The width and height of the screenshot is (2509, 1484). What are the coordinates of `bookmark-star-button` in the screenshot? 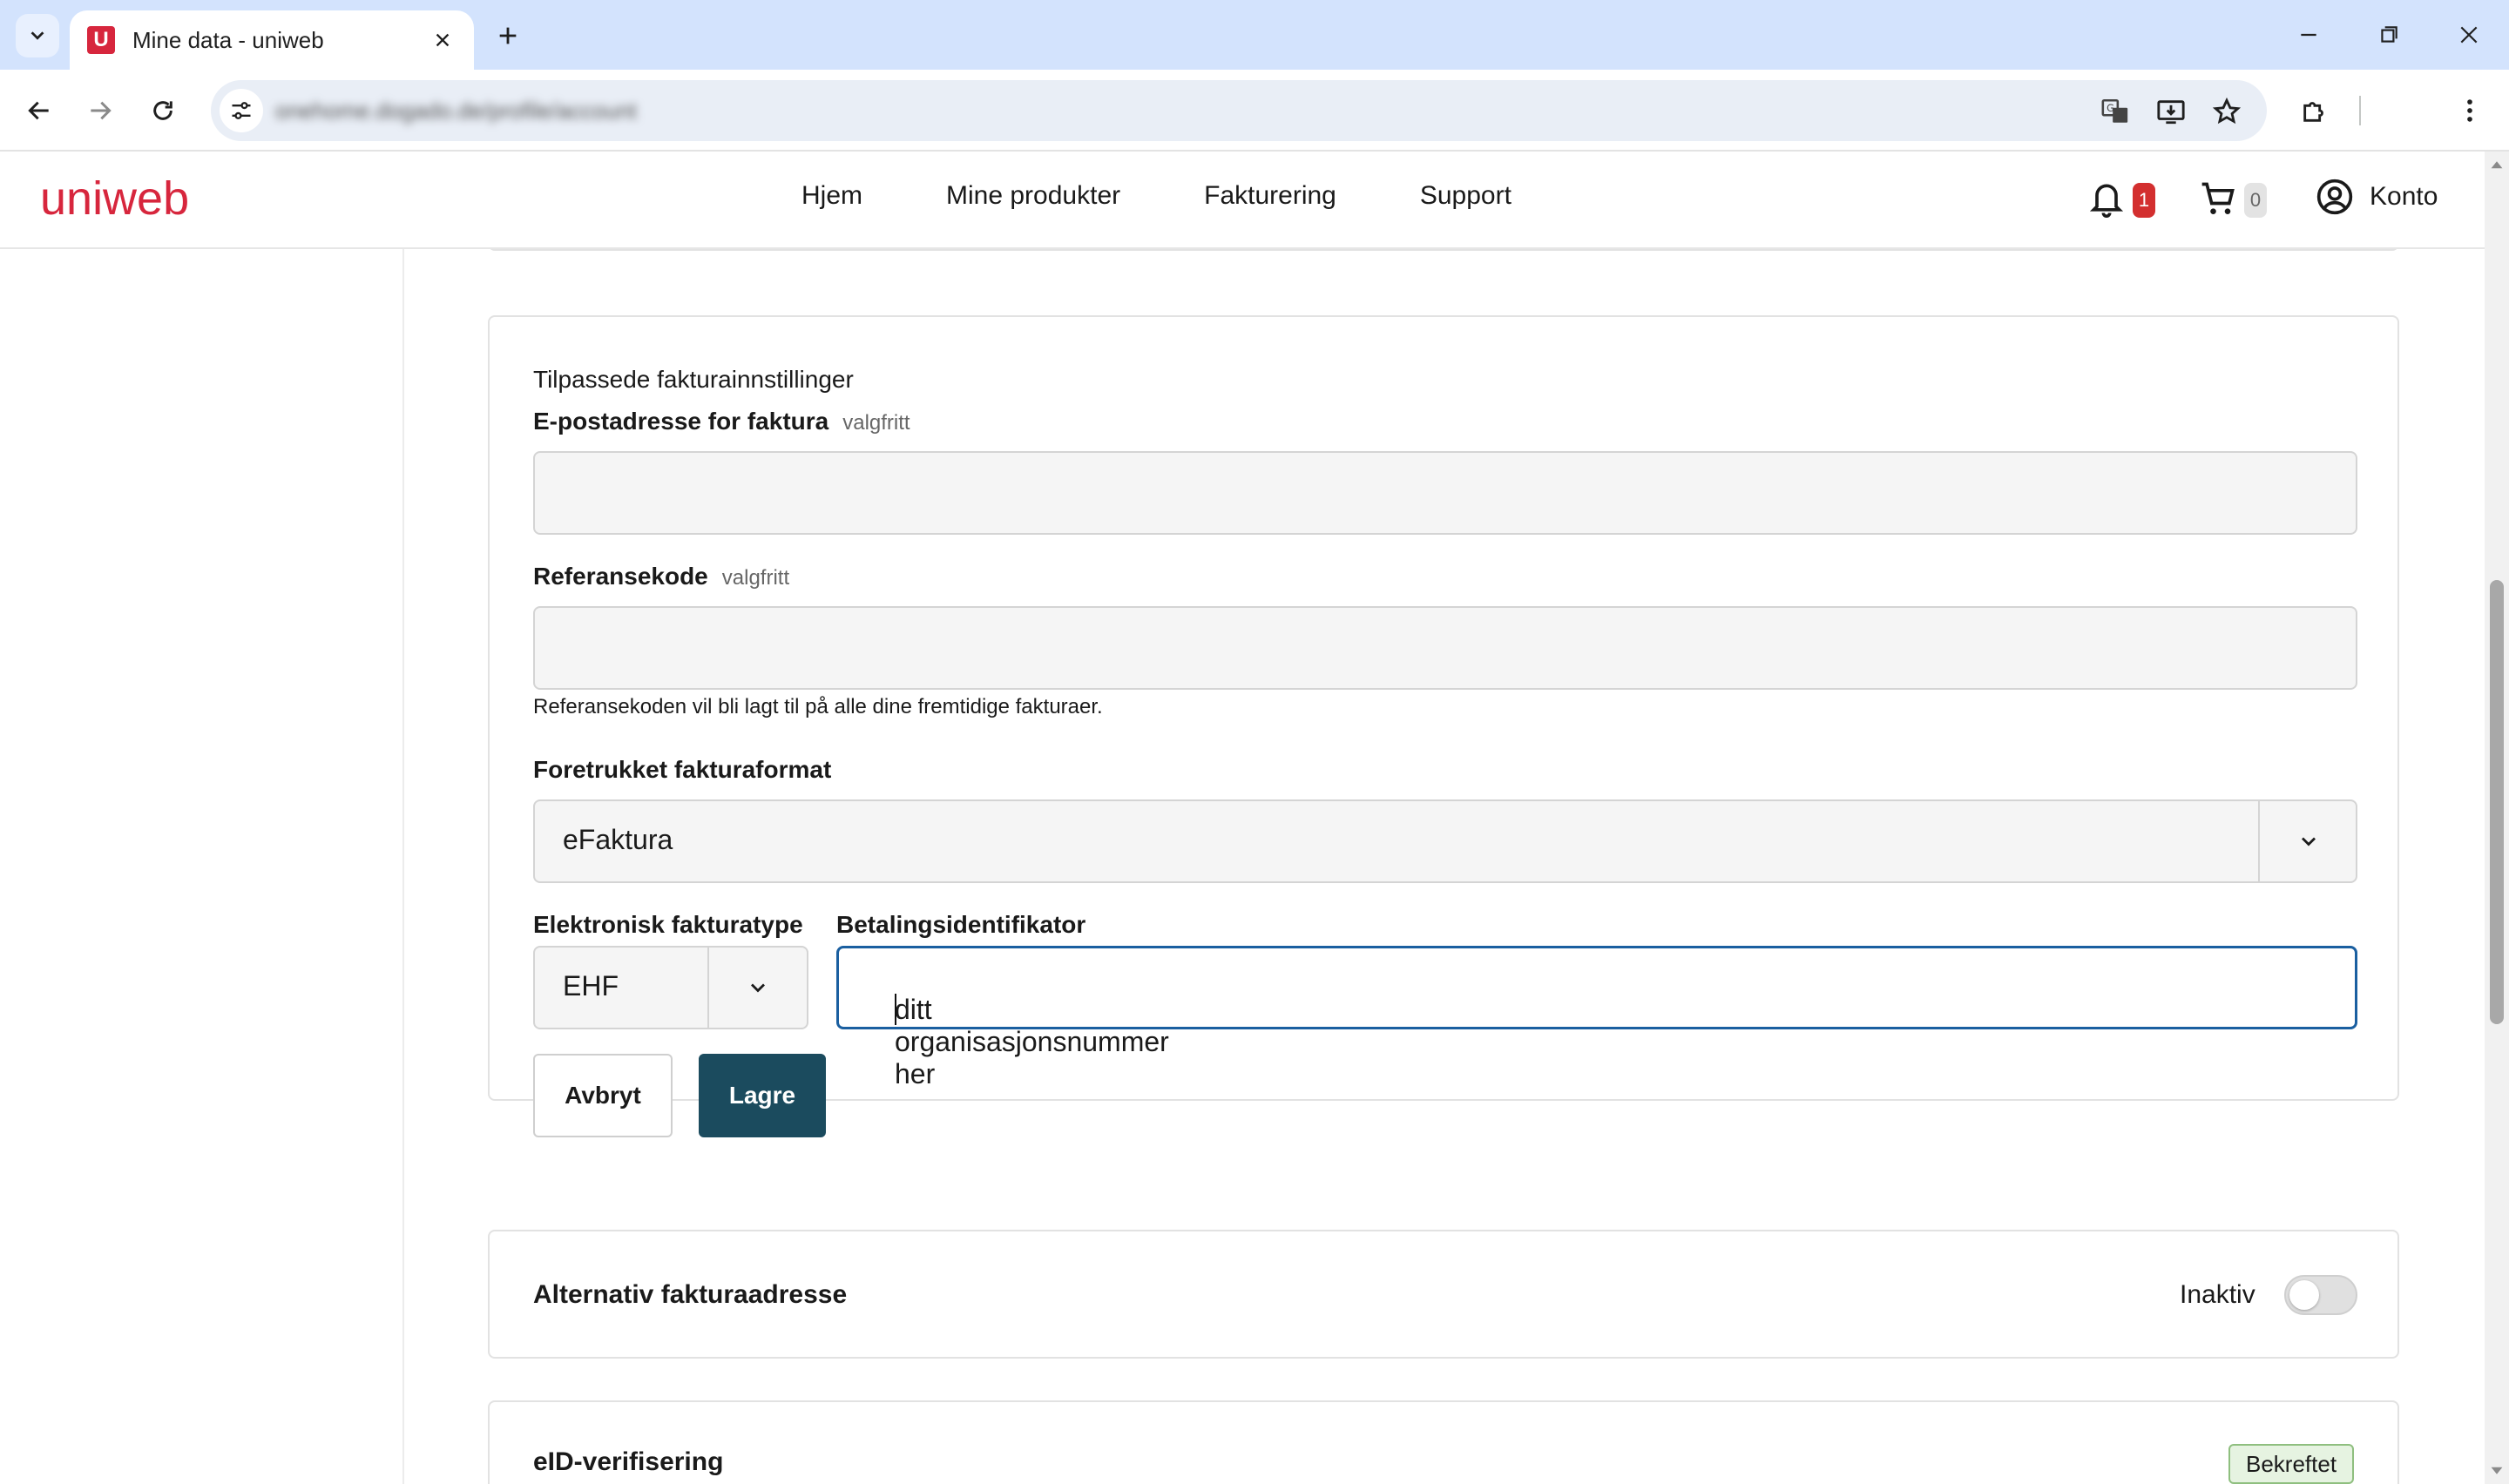 It's located at (2227, 112).